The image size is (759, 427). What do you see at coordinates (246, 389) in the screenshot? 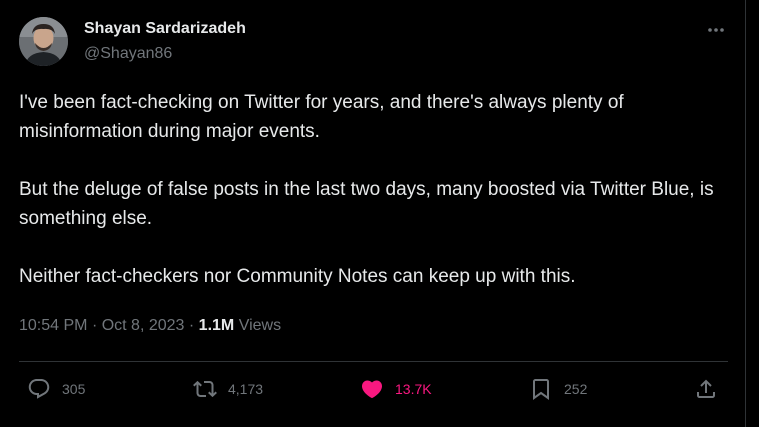
I see `retweet-count: 4,173` at bounding box center [246, 389].